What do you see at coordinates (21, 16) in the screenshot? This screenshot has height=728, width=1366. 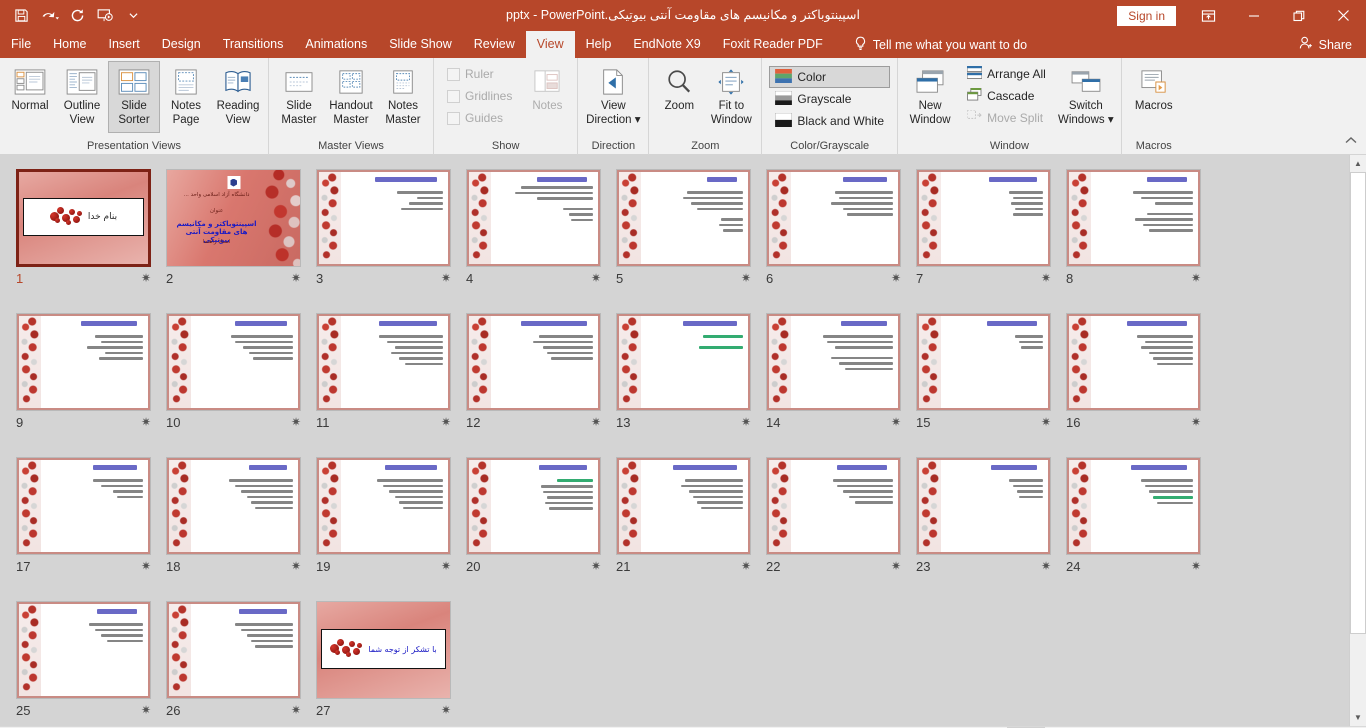 I see `save-icon` at bounding box center [21, 16].